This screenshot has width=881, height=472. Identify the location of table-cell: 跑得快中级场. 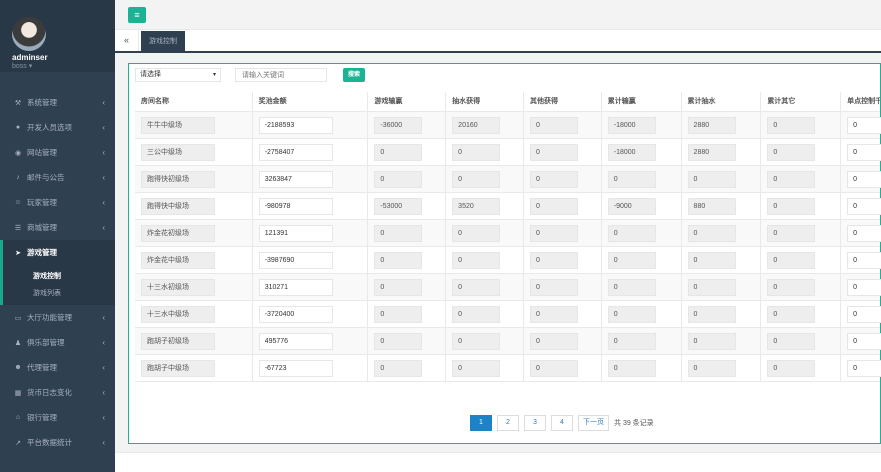
(193, 206).